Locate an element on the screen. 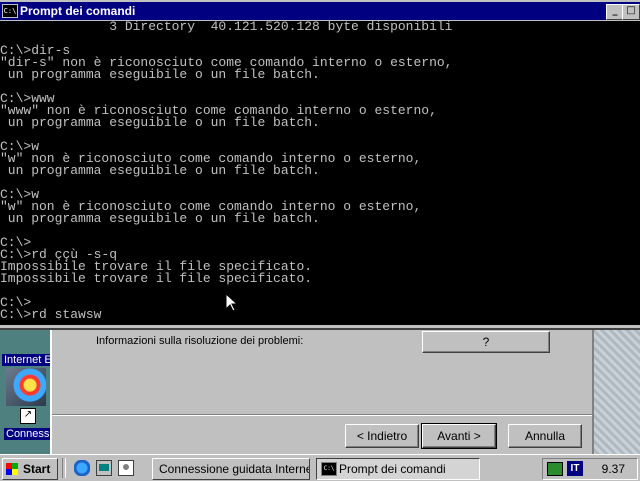 The width and height of the screenshot is (640, 481). internet-explorer-desktop-icon is located at coordinates (26, 387).